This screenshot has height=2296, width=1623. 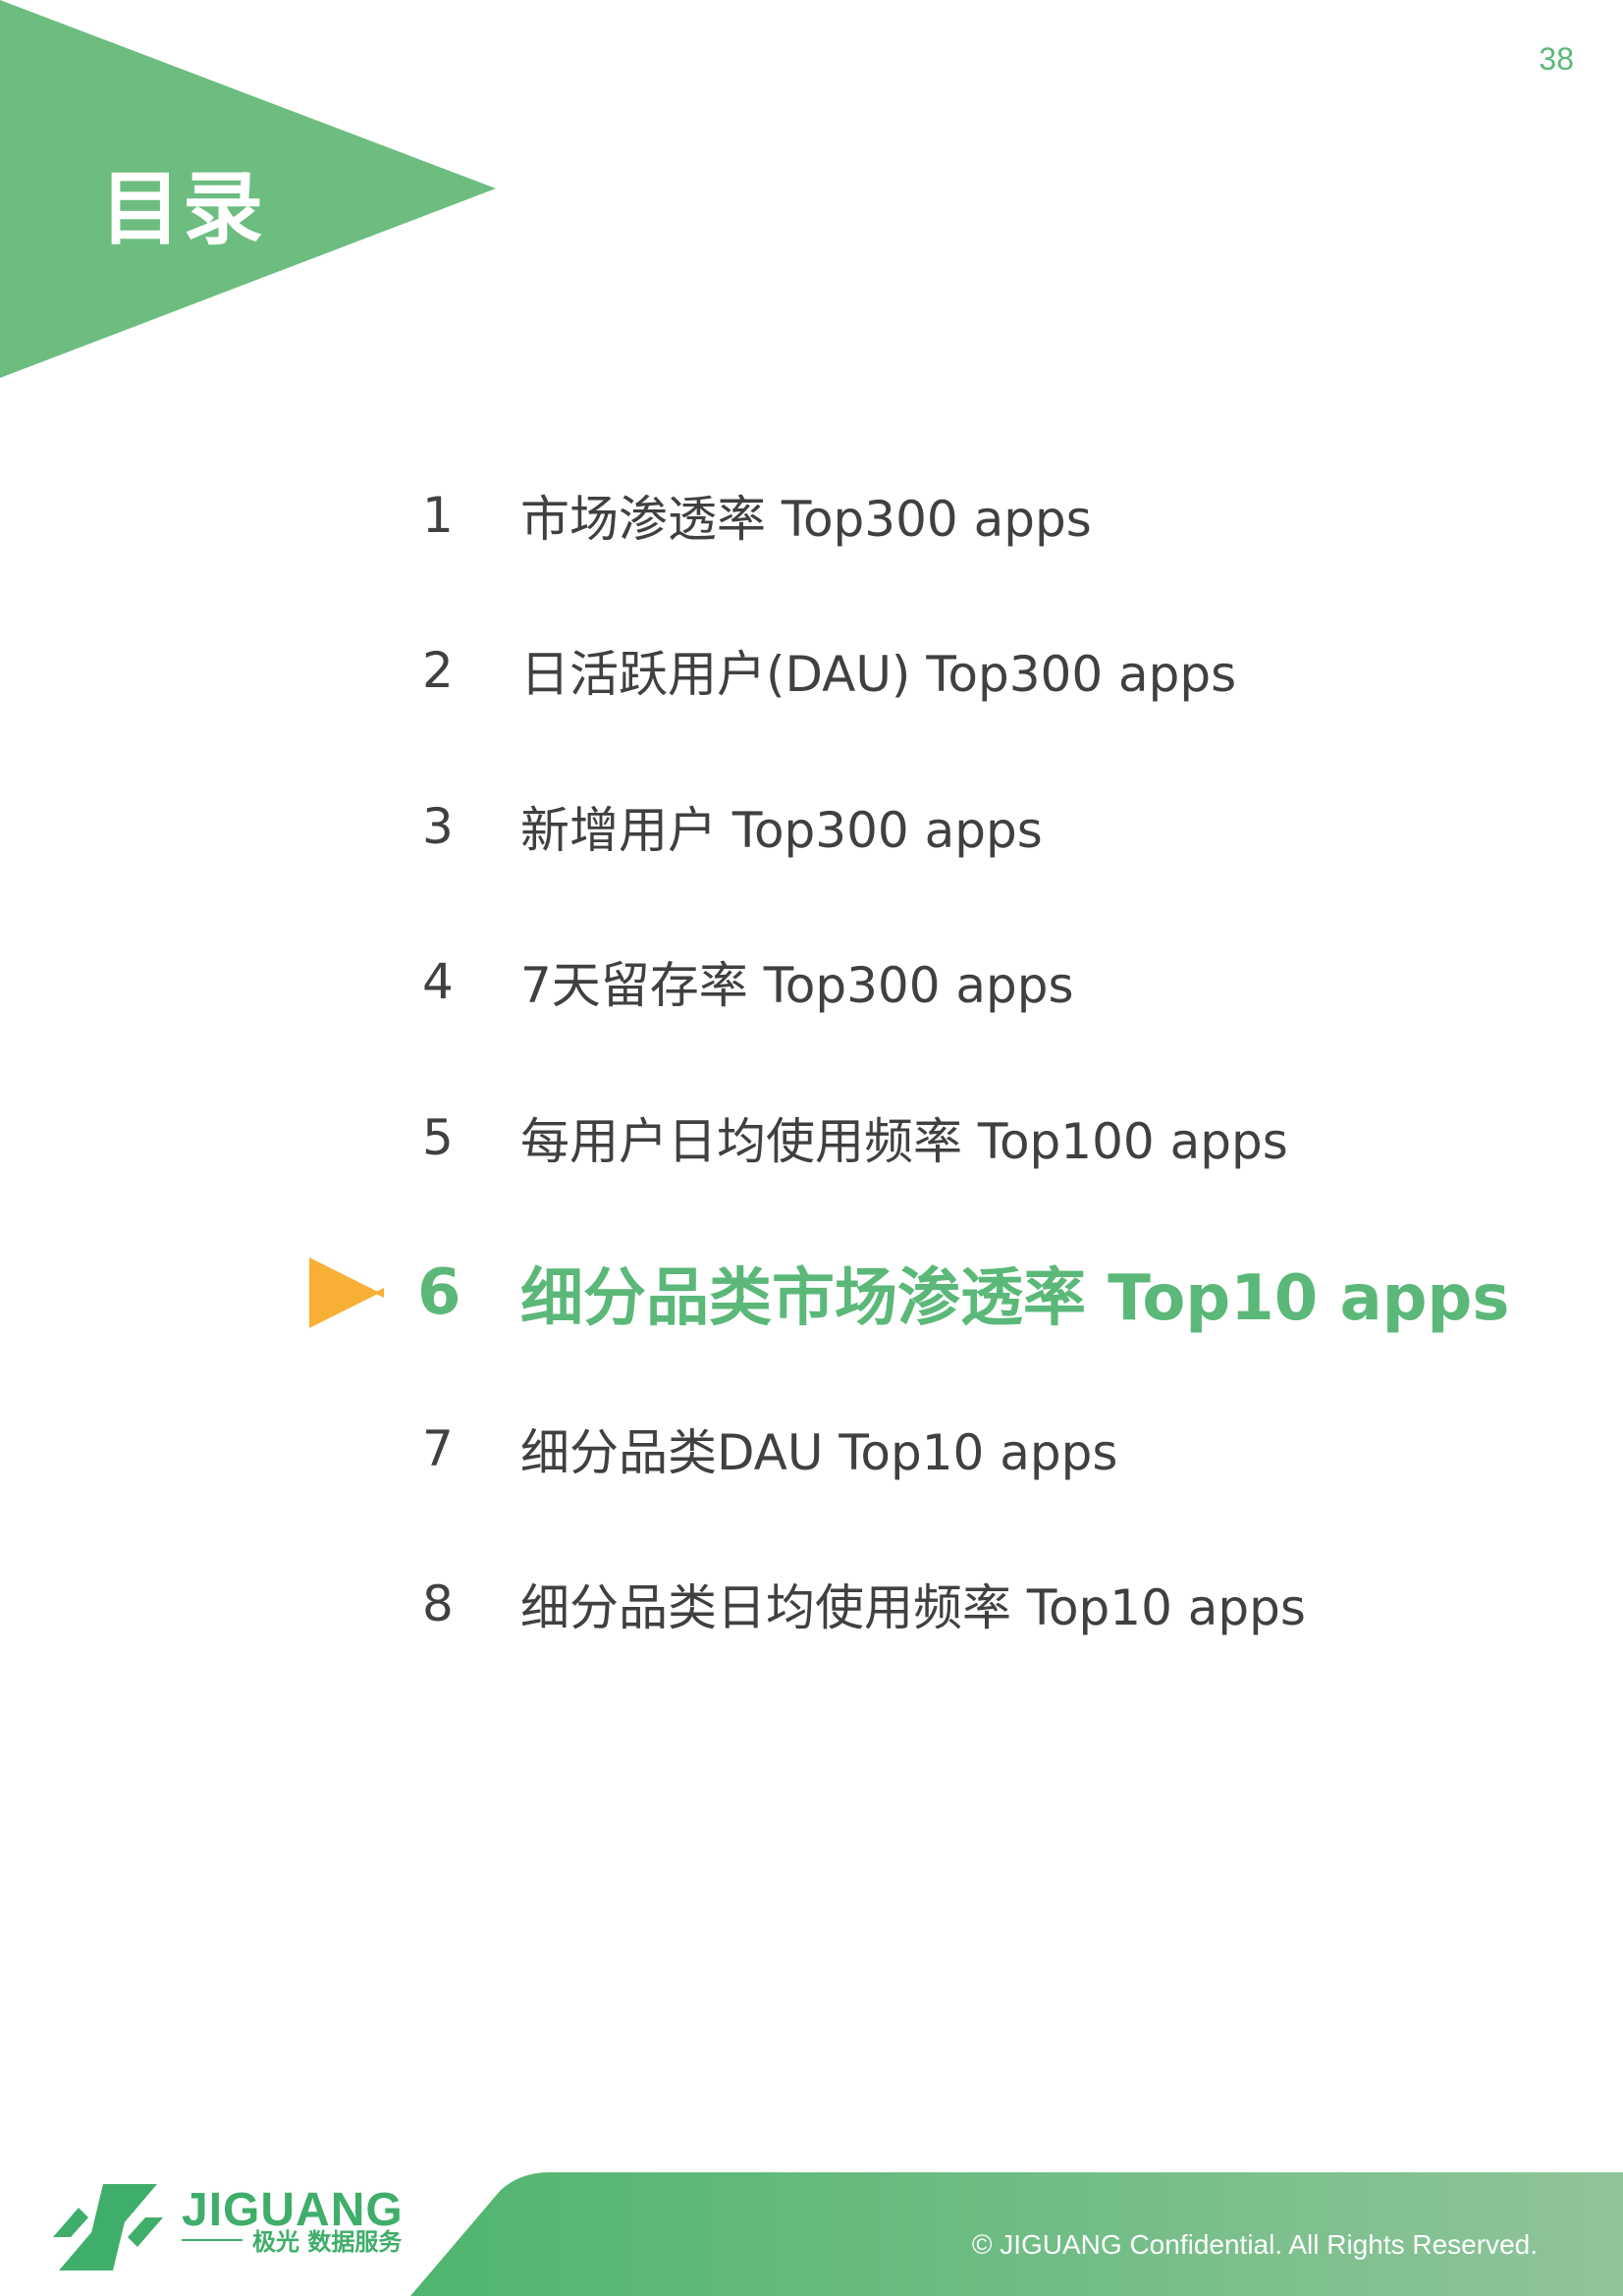 I want to click on toc-item-3: 3 新增用户 Top300 apps, so click(x=811, y=826).